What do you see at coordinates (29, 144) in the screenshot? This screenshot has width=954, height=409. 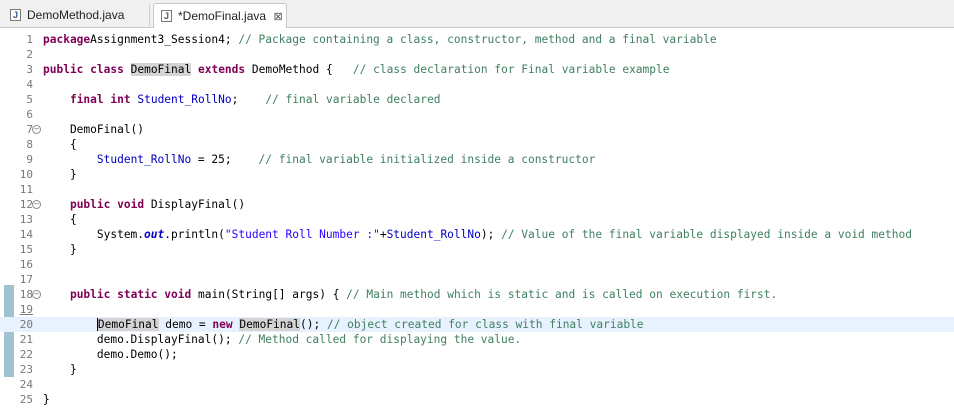 I see `line-number: 8` at bounding box center [29, 144].